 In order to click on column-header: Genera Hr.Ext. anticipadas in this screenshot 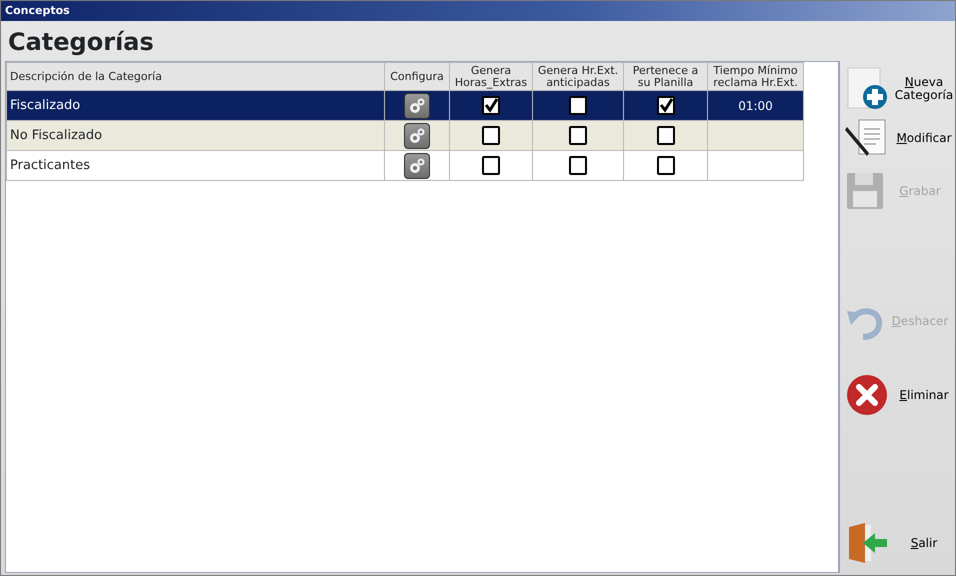, I will do `click(578, 76)`.